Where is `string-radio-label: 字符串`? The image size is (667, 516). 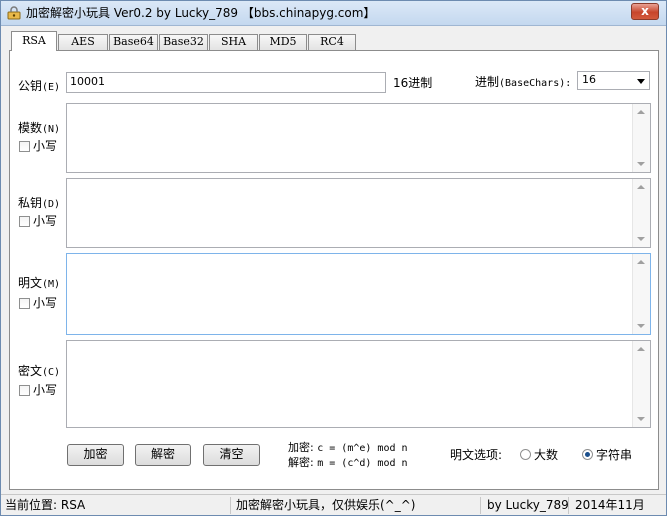 string-radio-label: 字符串 is located at coordinates (614, 455).